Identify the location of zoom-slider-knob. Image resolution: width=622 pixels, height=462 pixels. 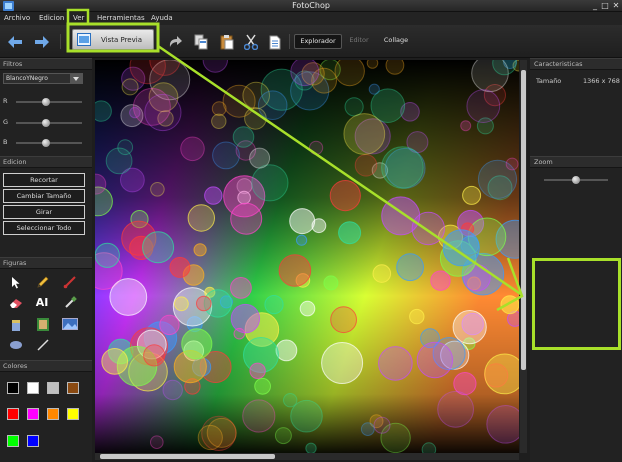
(576, 180).